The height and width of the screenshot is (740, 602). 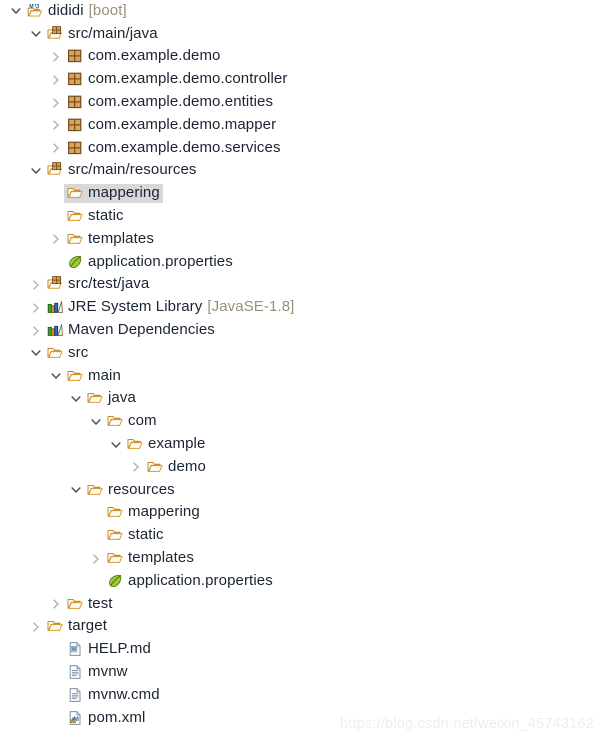 I want to click on tree-item: resources, so click(x=131, y=490).